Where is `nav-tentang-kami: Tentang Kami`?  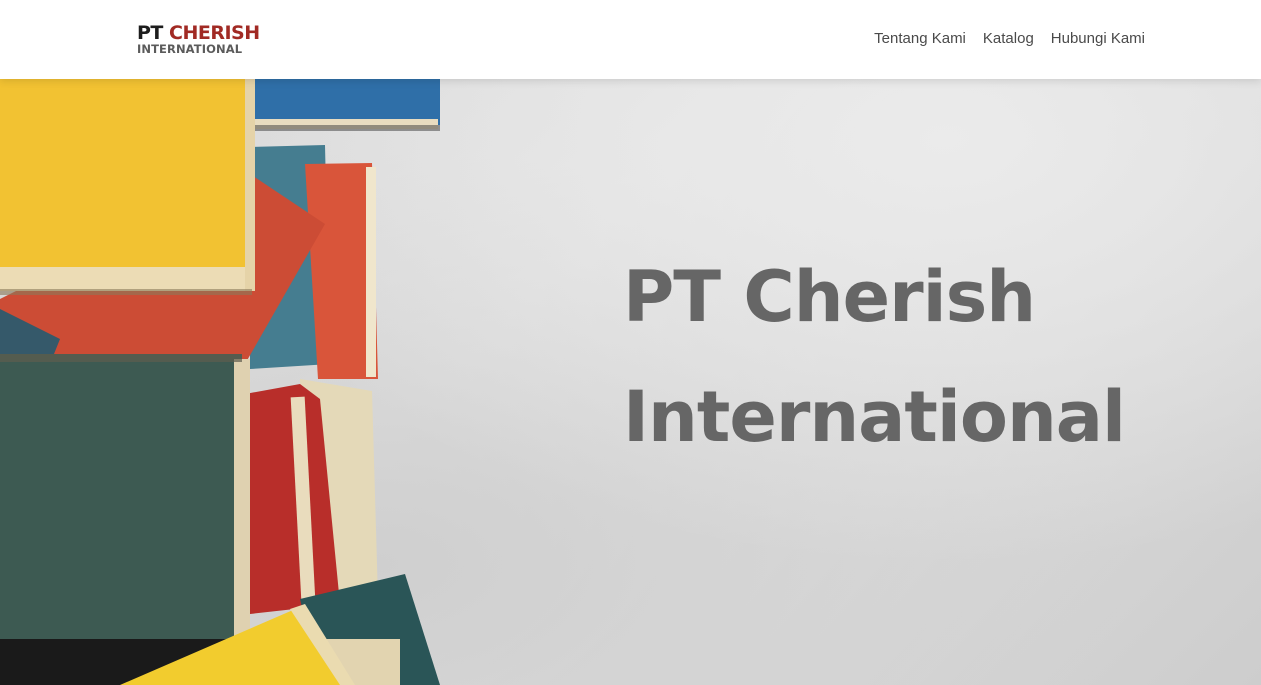
nav-tentang-kami: Tentang Kami is located at coordinates (920, 38).